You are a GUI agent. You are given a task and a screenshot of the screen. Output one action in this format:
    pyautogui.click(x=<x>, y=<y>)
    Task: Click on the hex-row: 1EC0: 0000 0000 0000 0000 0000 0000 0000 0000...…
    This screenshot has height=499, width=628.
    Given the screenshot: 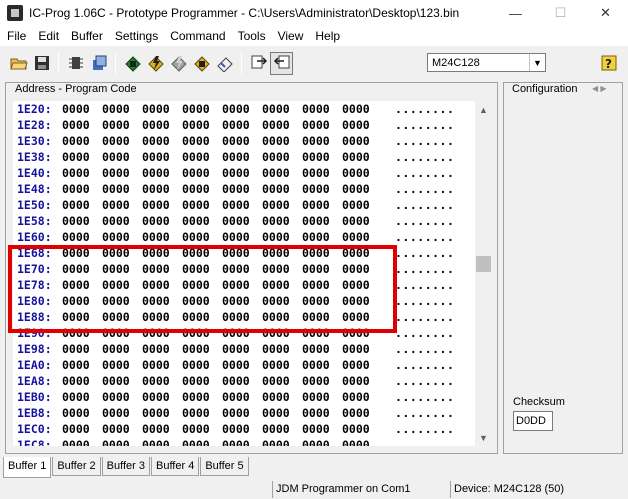 What is the action you would take?
    pyautogui.click(x=235, y=429)
    